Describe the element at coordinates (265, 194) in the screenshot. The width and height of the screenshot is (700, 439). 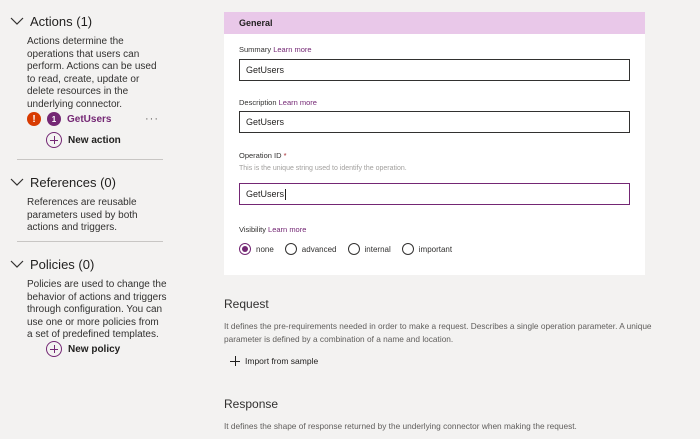
I see `operation-id-value: GetUsers` at that location.